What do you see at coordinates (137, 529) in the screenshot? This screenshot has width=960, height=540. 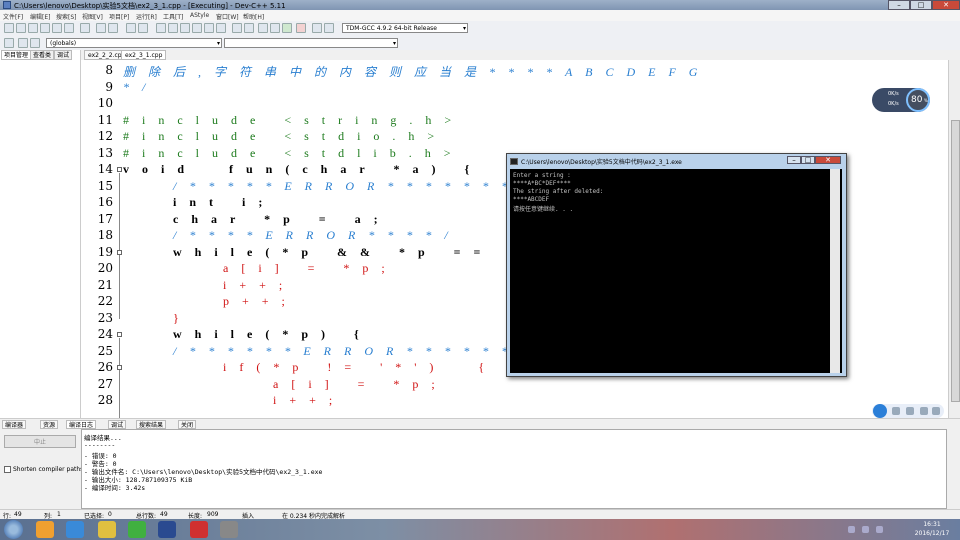 I see `browser-icon` at bounding box center [137, 529].